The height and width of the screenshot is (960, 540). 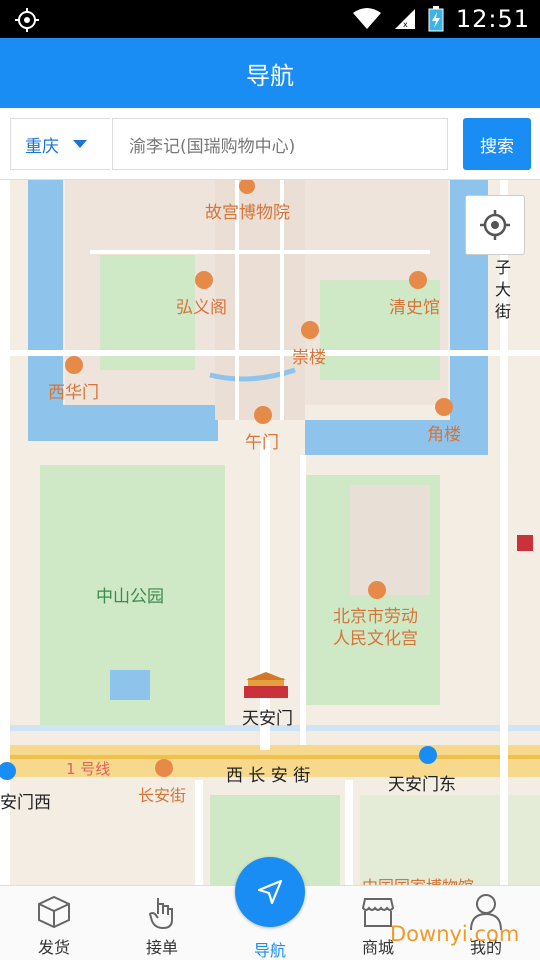 What do you see at coordinates (269, 950) in the screenshot?
I see `nav-label-navigation: 导航` at bounding box center [269, 950].